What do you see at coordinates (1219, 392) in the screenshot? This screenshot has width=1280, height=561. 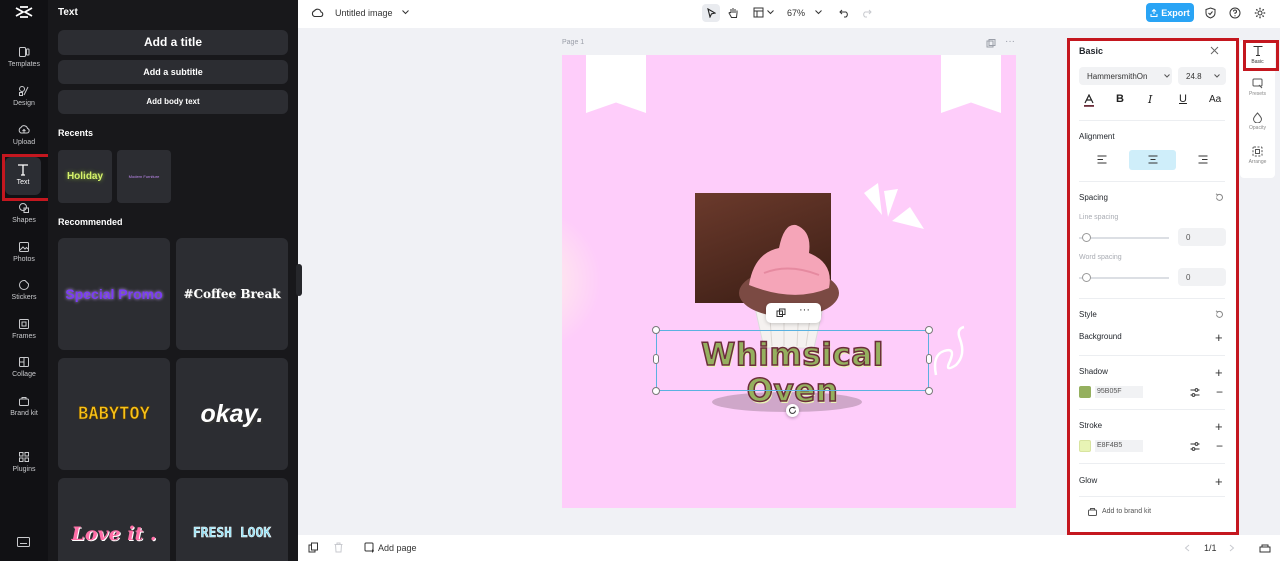 I see `remove-shadow-icon: −` at bounding box center [1219, 392].